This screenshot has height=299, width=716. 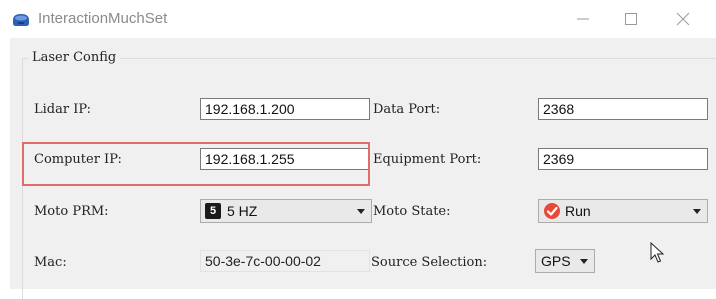 I want to click on close-icon, so click(x=683, y=19).